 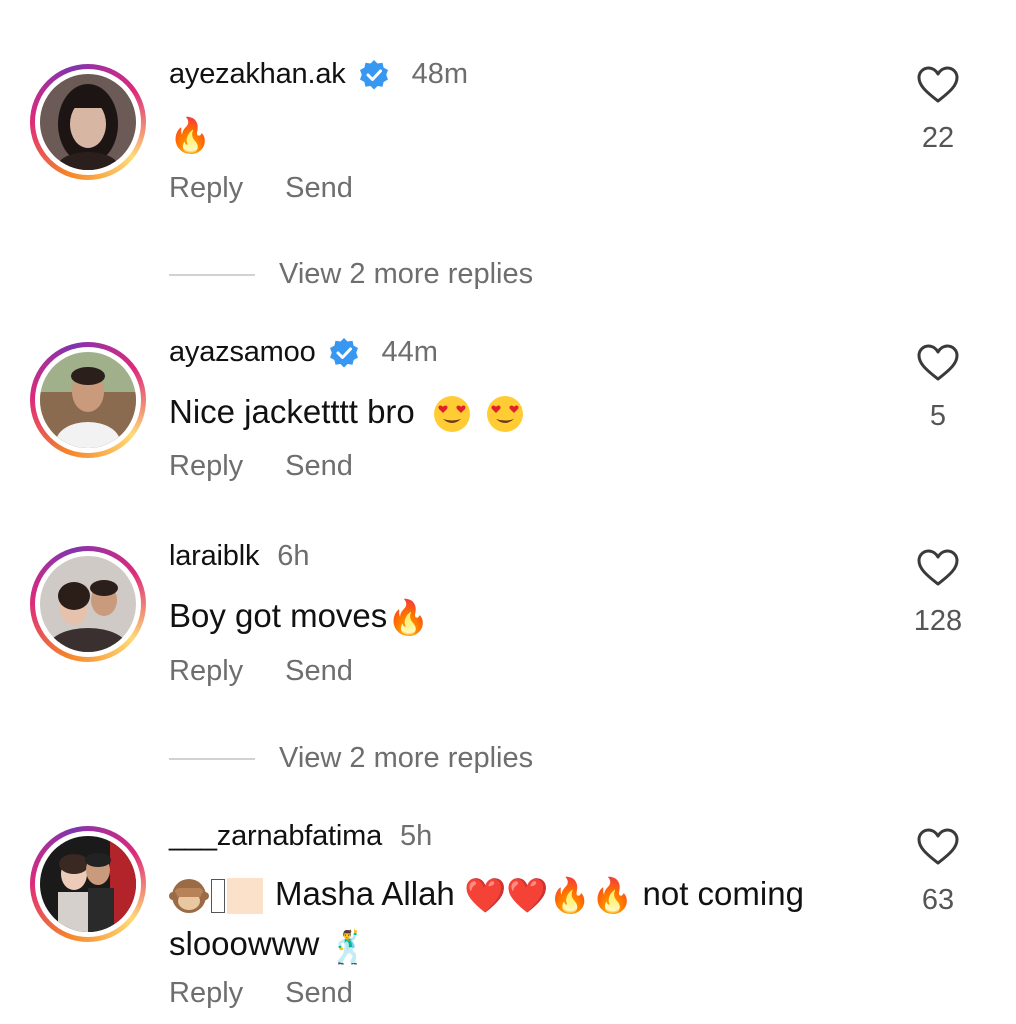 I want to click on like-count: 22, so click(x=938, y=138).